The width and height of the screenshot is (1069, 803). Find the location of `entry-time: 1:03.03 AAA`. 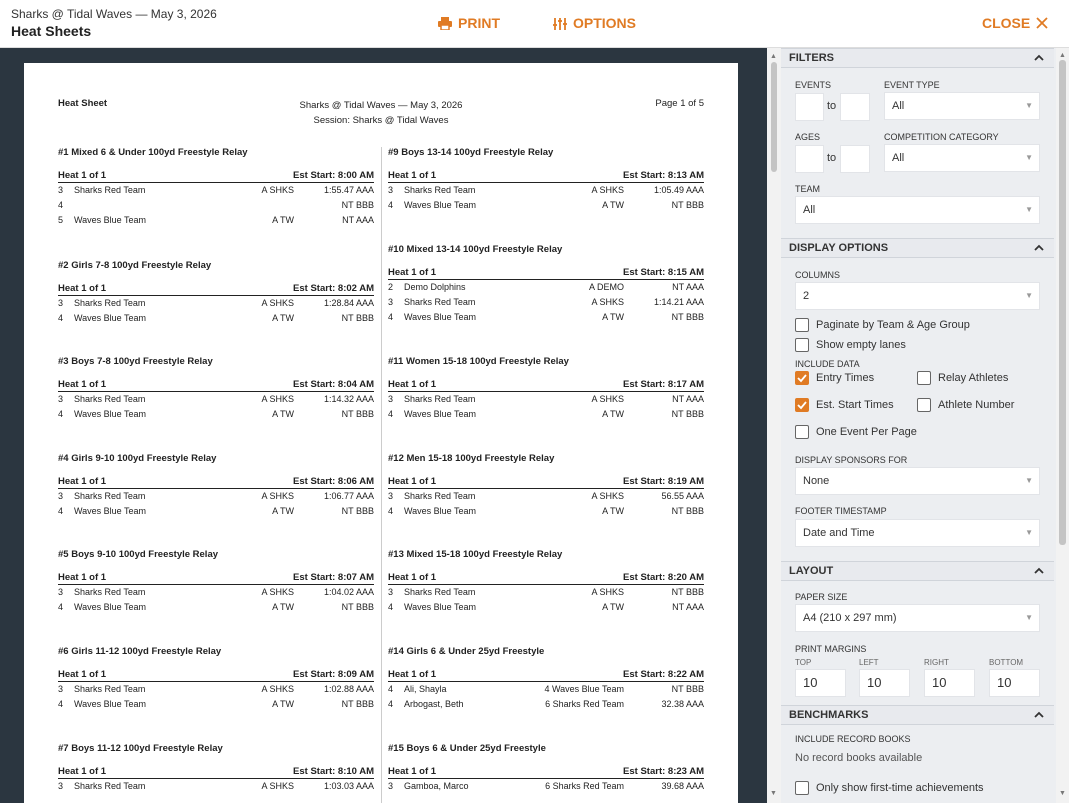

entry-time: 1:03.03 AAA is located at coordinates (348, 786).